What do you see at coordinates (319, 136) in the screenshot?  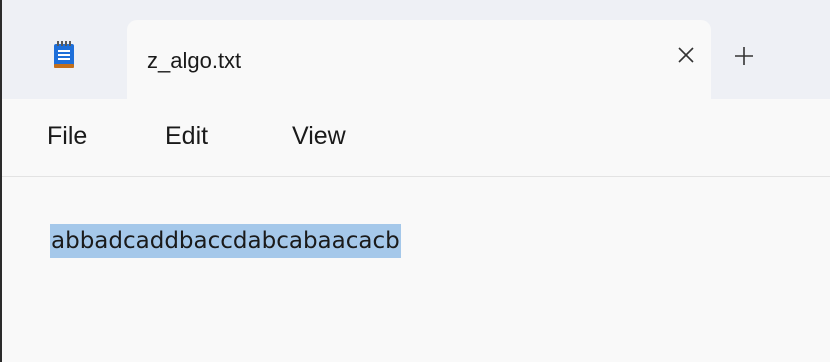 I see `menu-view: View` at bounding box center [319, 136].